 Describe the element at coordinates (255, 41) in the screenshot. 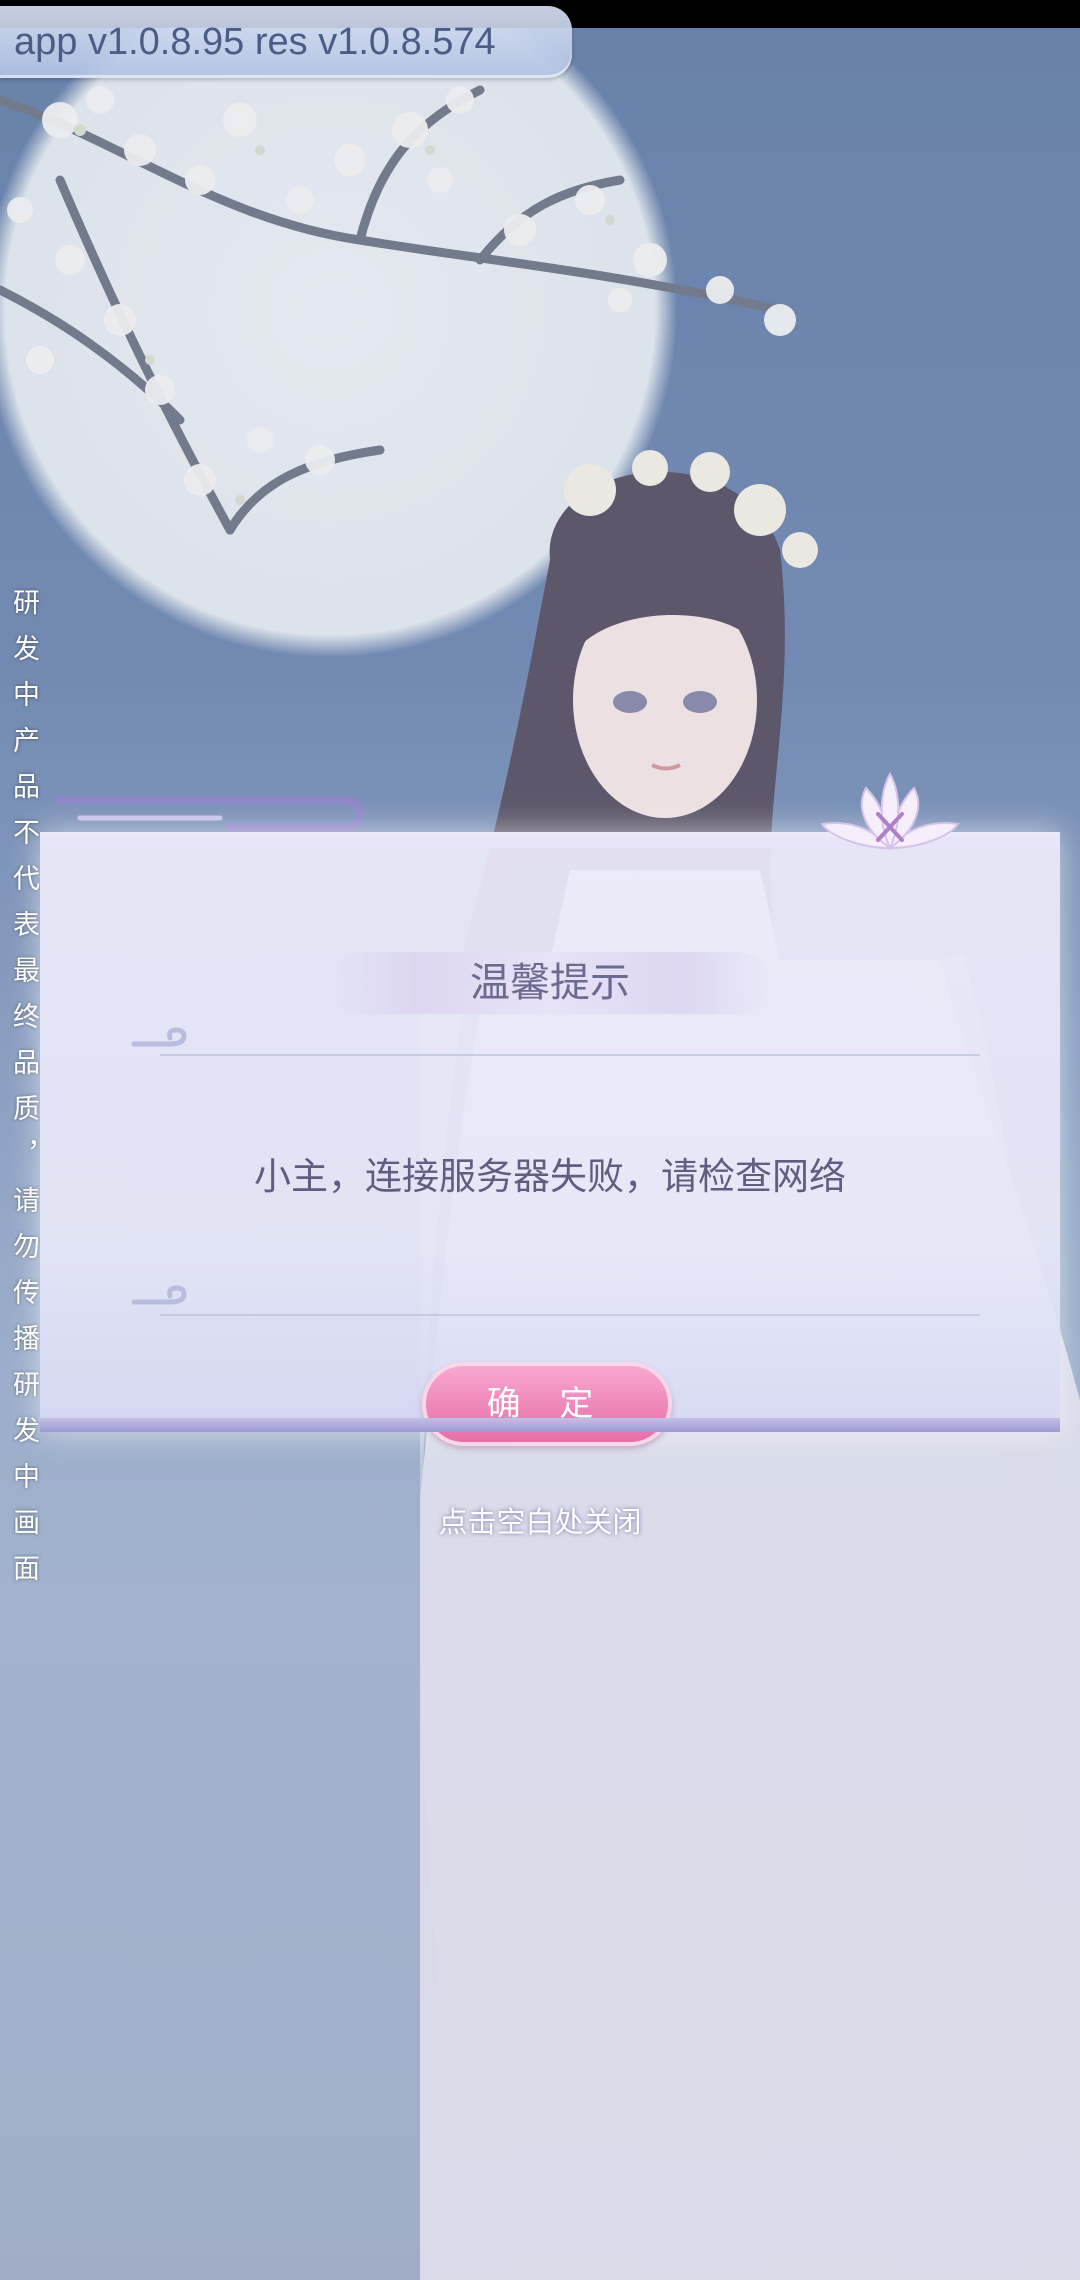

I see `version-label: app v1.0.8.95 res v1.0.8.574` at that location.